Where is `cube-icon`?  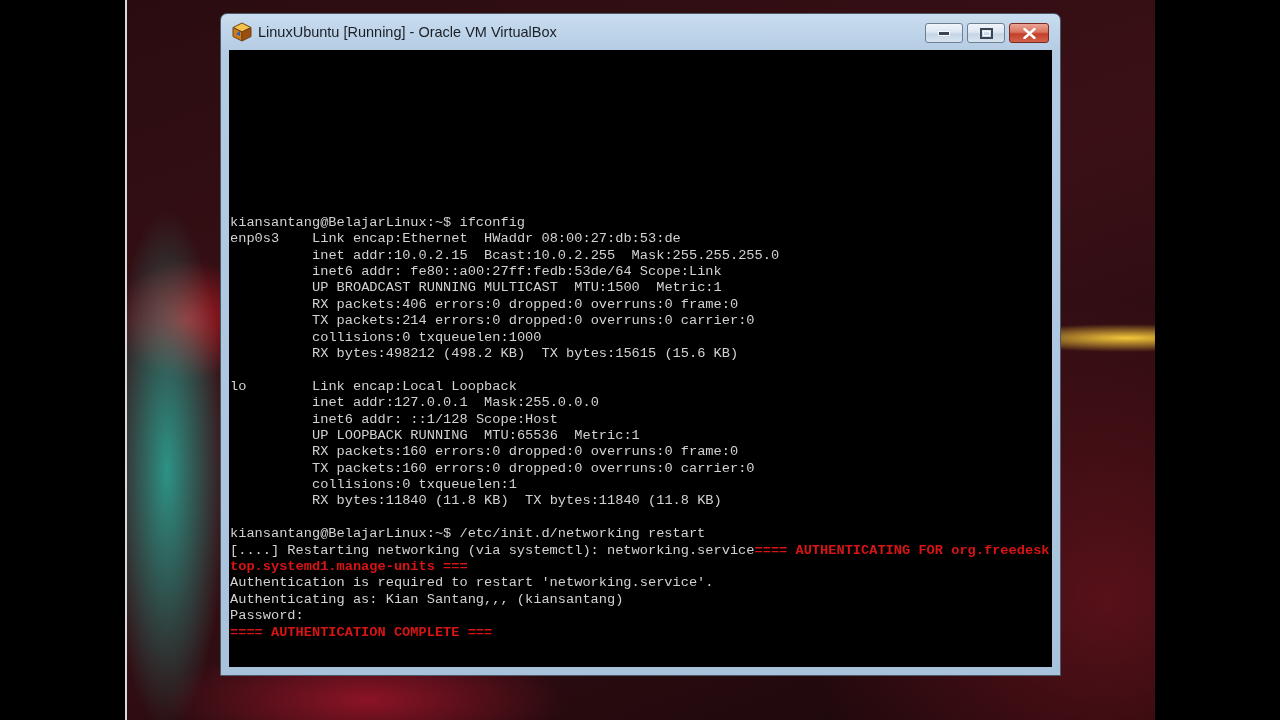
cube-icon is located at coordinates (242, 32).